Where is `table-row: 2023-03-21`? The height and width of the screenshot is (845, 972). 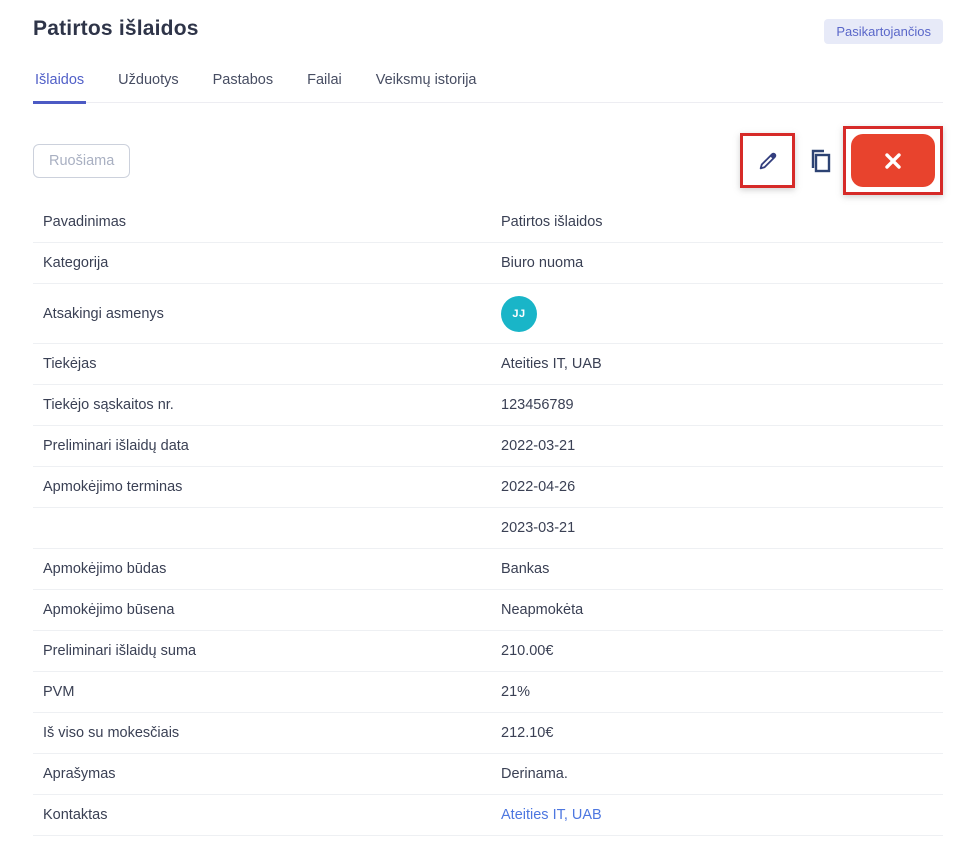 table-row: 2023-03-21 is located at coordinates (488, 528).